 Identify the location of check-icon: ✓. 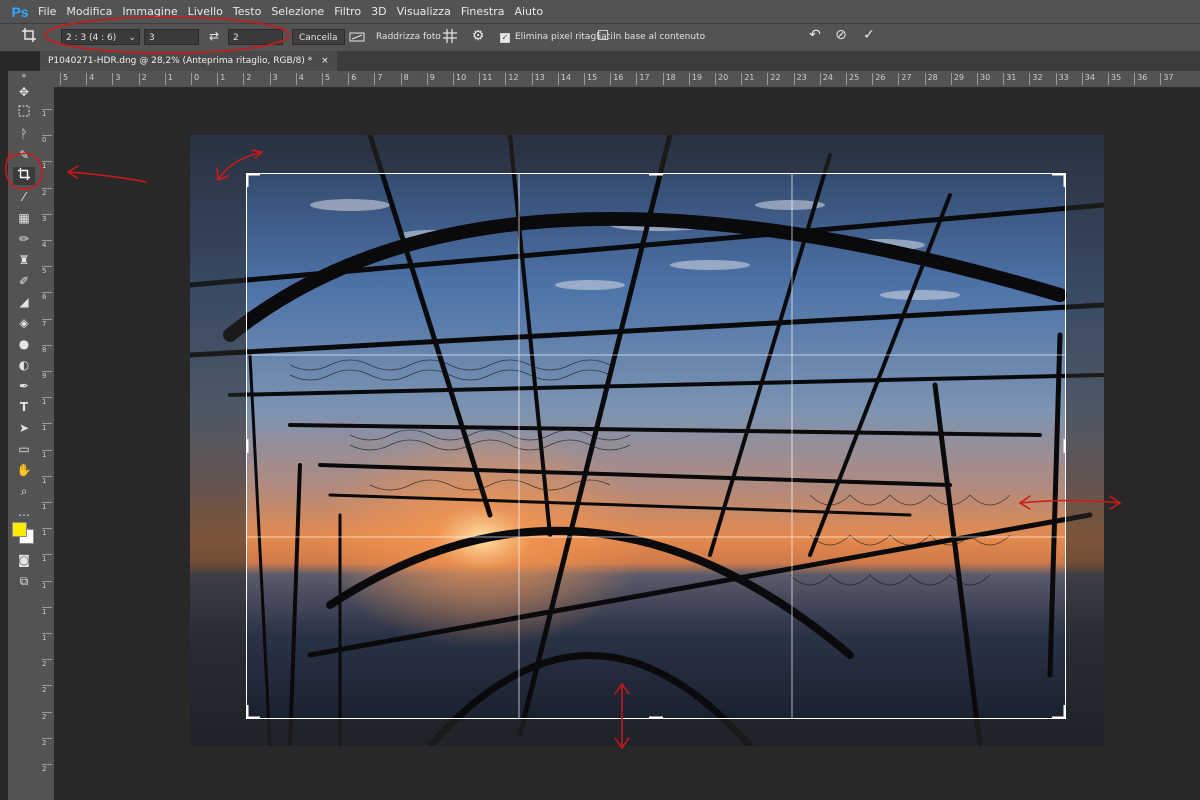
(869, 35).